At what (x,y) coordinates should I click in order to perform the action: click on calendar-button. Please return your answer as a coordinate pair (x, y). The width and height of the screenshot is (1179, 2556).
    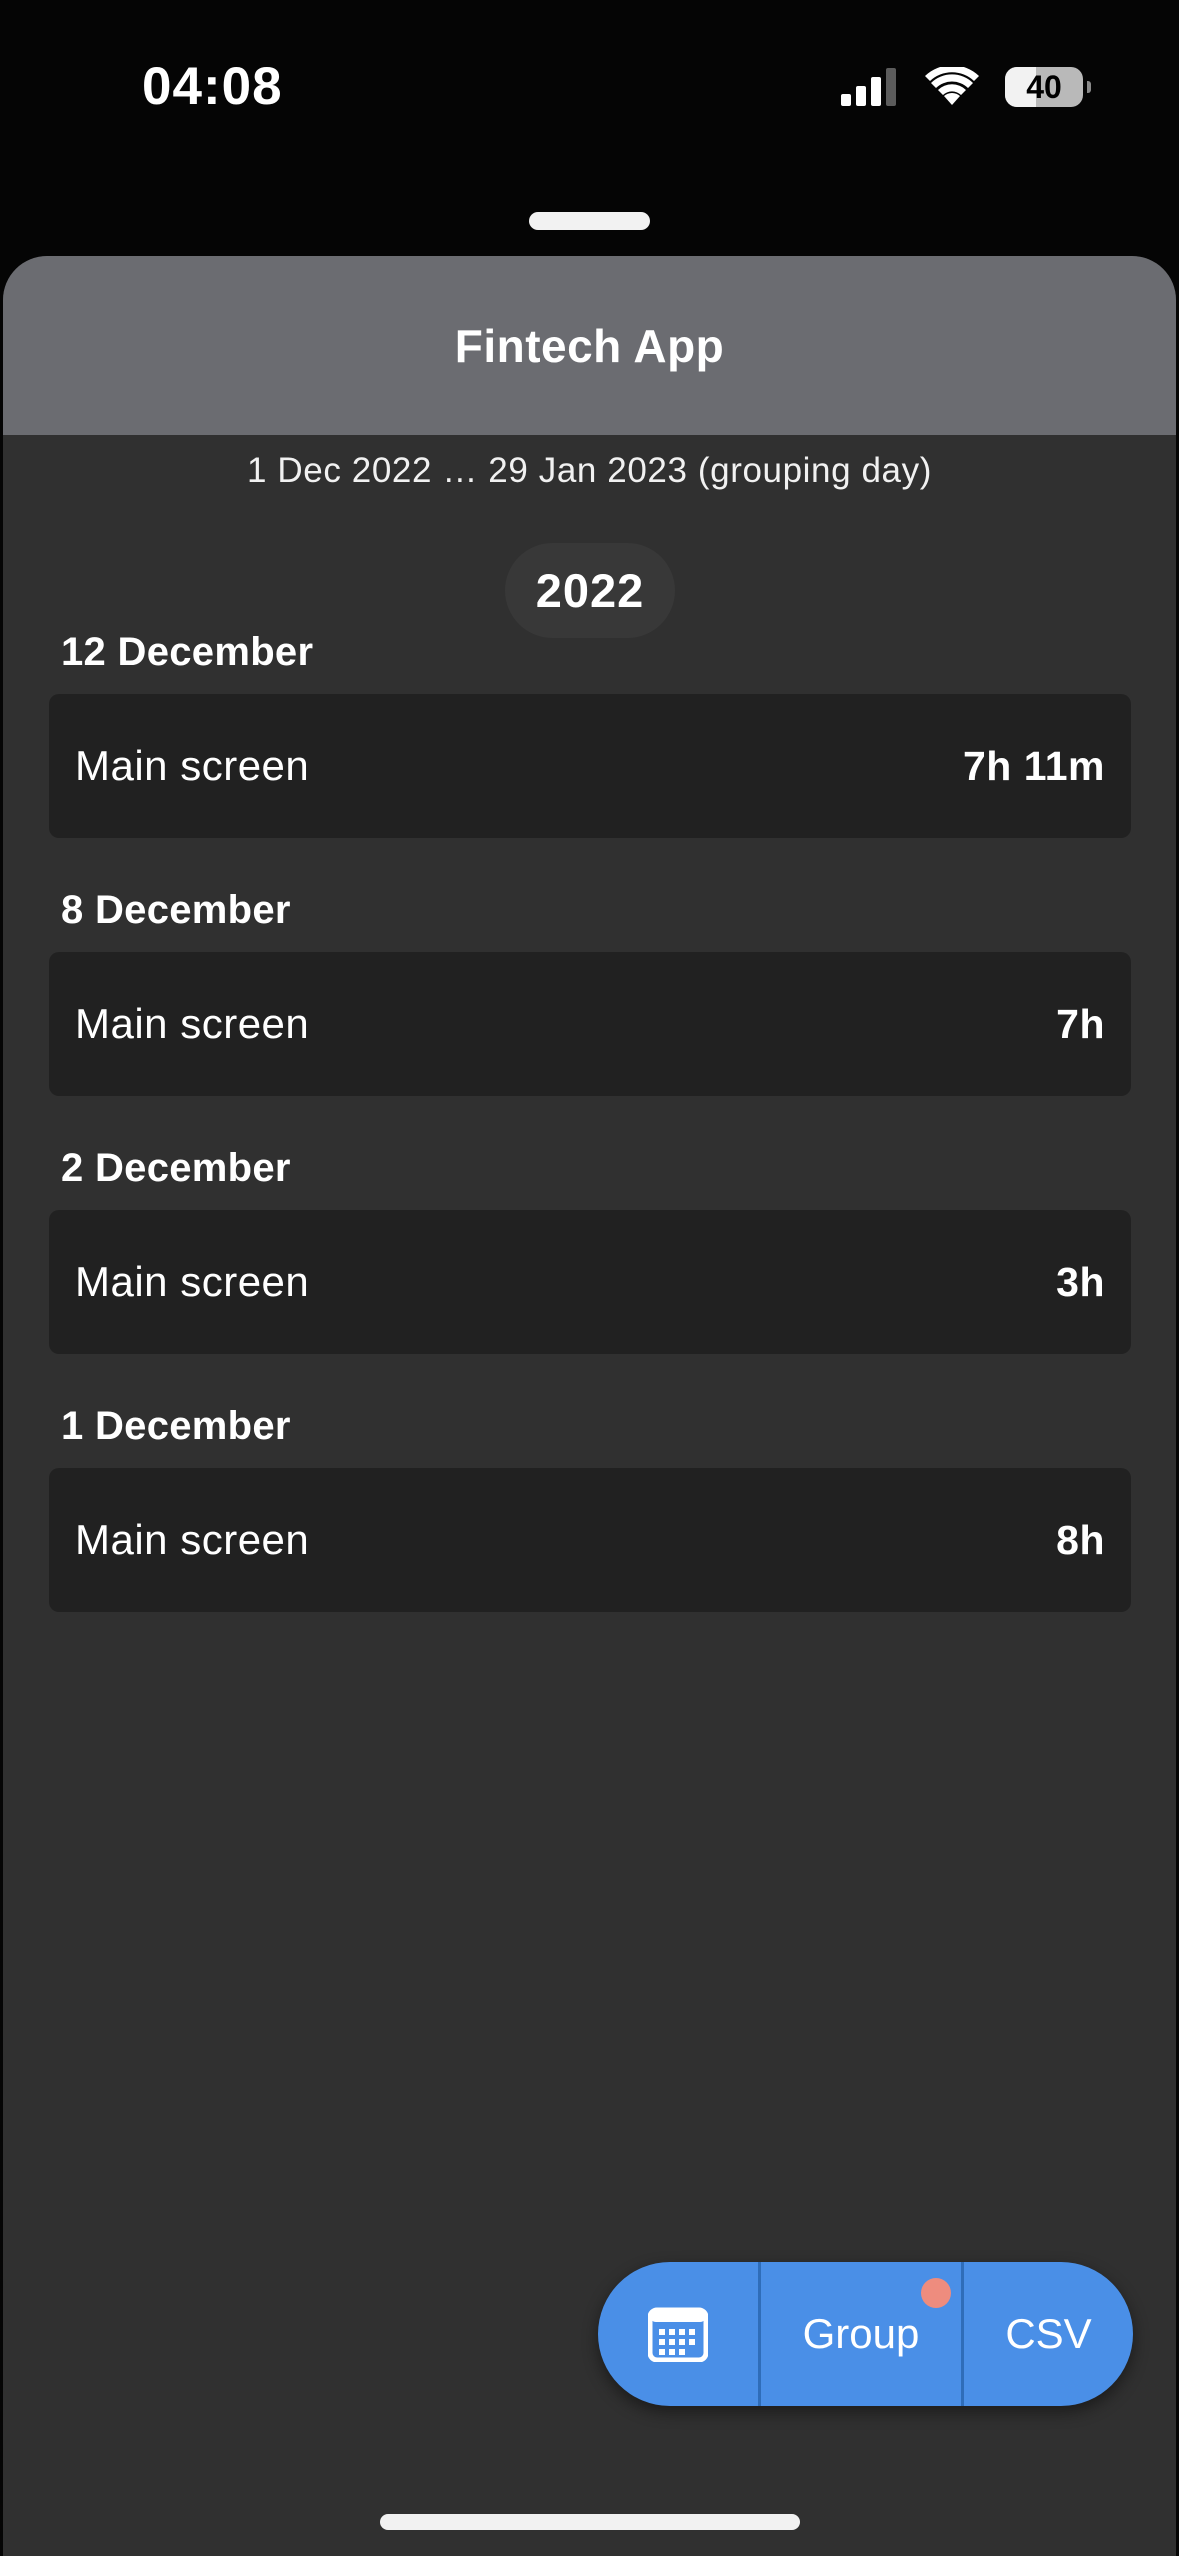
    Looking at the image, I should click on (678, 2334).